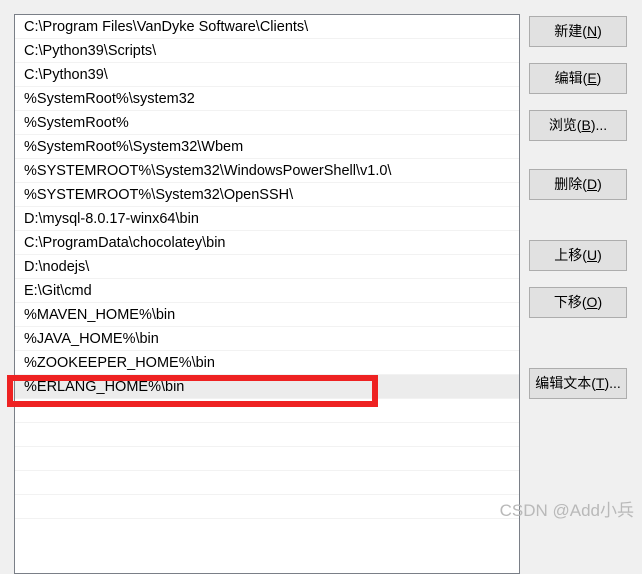 This screenshot has width=642, height=574. Describe the element at coordinates (592, 78) in the screenshot. I see `button-mnemonic: E` at that location.